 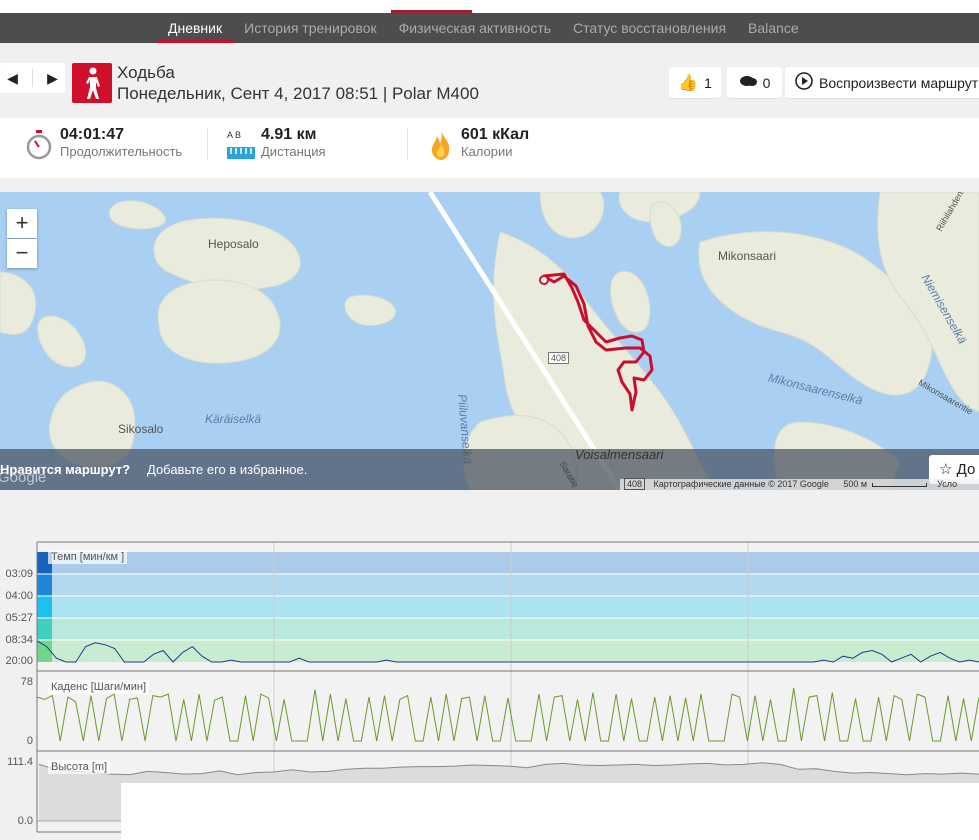 What do you see at coordinates (79, 767) in the screenshot?
I see `altitude-chart-title: Высота [m]` at bounding box center [79, 767].